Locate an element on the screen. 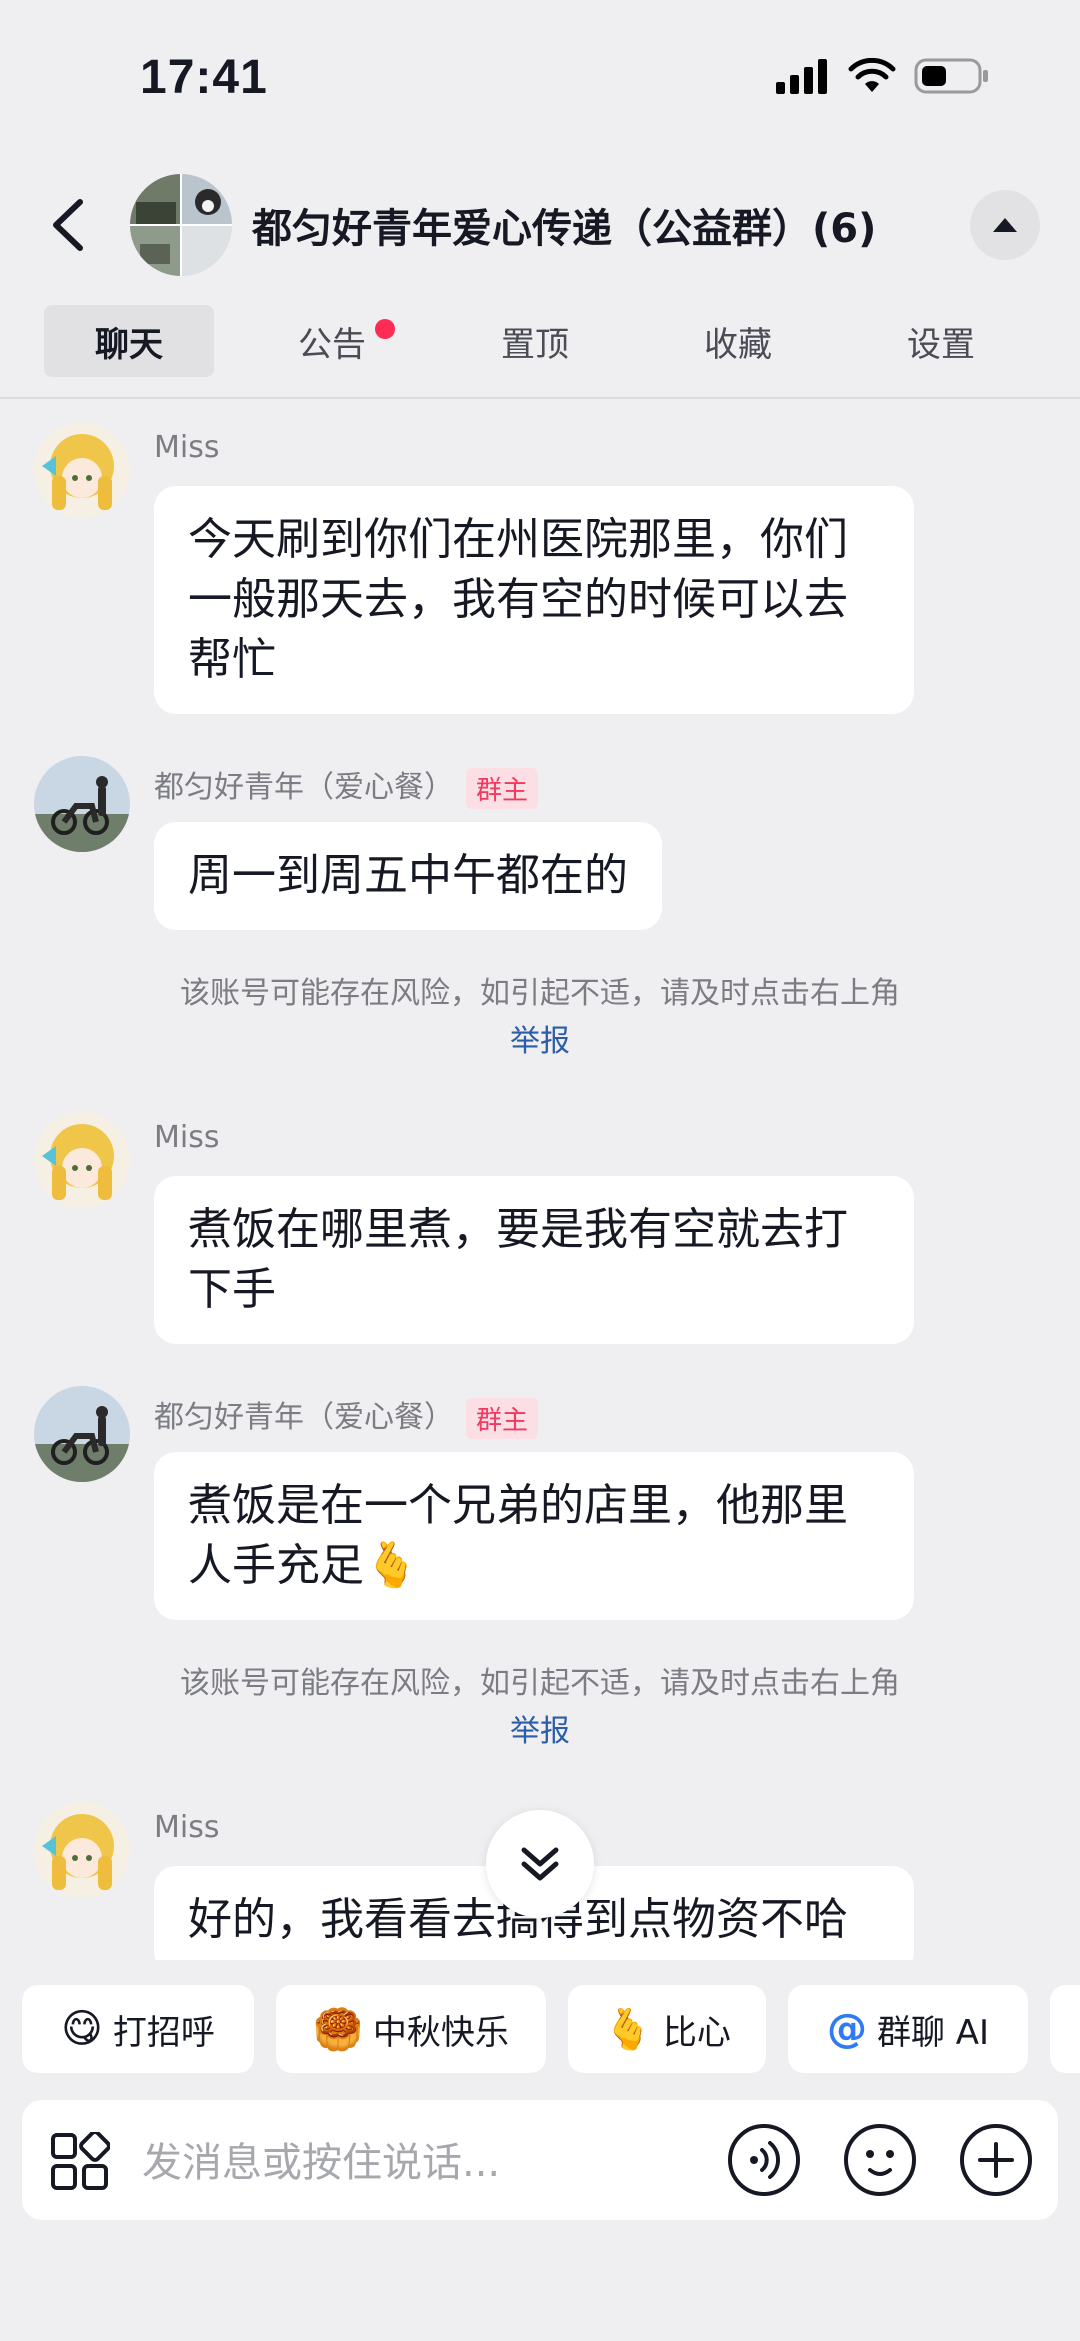  message-bubble: 今天刷到你们在州医院那里，你们一般那天去，我有空的时候可以去帮忙 is located at coordinates (534, 600).